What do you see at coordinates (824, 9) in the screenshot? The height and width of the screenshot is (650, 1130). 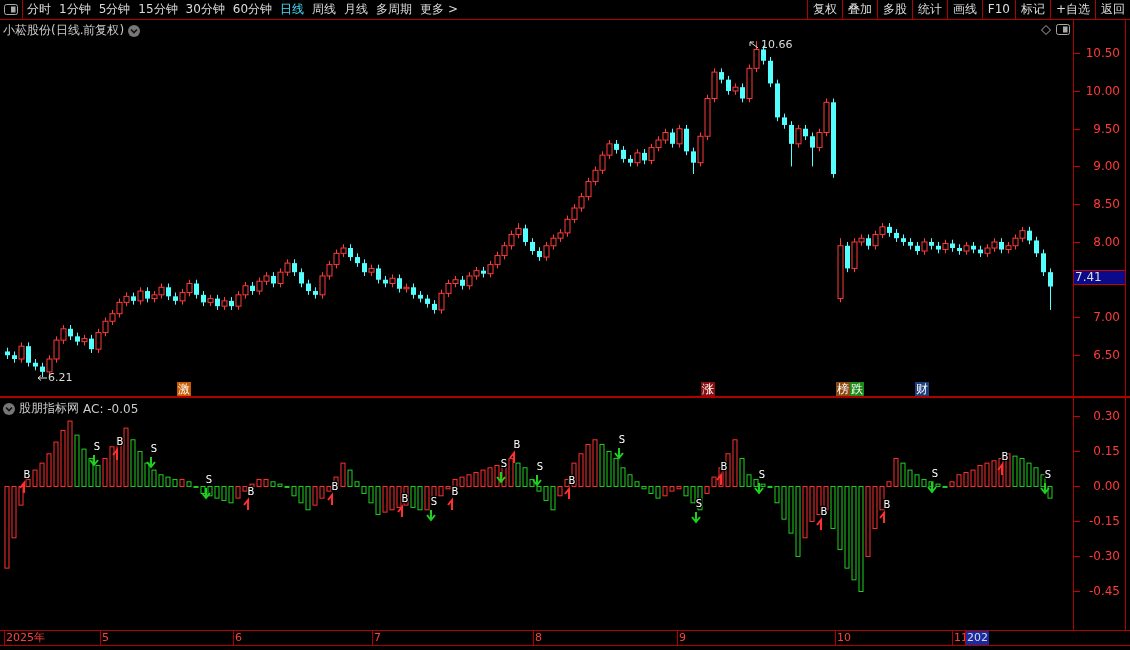 I see `toolbar-button: 复权` at bounding box center [824, 9].